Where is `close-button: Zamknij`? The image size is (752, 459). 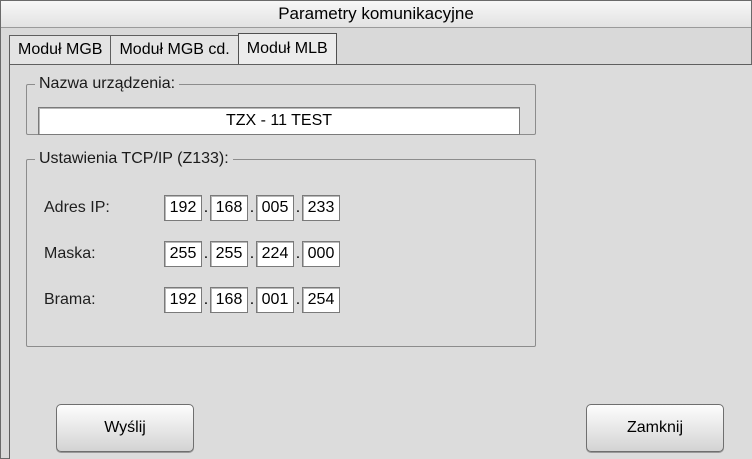 close-button: Zamknij is located at coordinates (655, 428).